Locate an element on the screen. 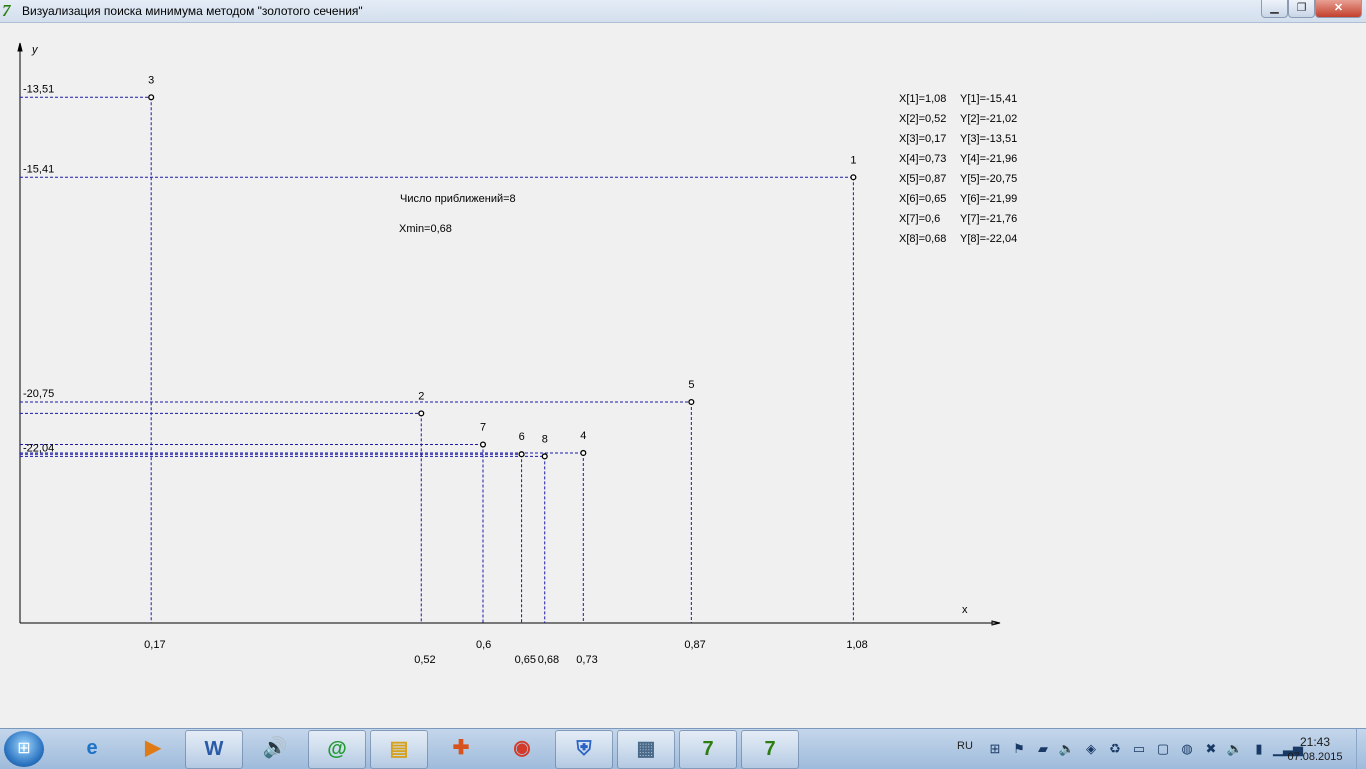 Image resolution: width=1366 pixels, height=769 pixels. taskbar-button-ie: e is located at coordinates (92, 748).